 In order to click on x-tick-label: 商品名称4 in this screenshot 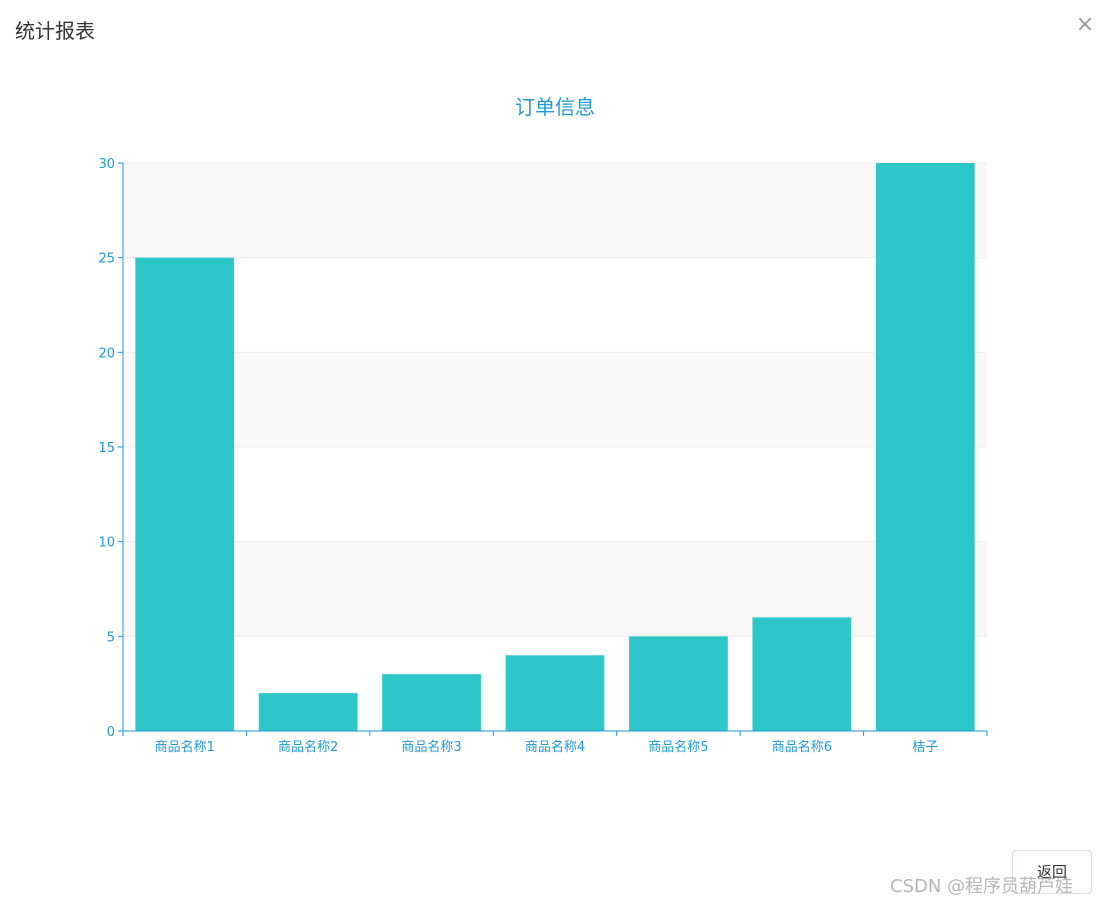, I will do `click(555, 747)`.